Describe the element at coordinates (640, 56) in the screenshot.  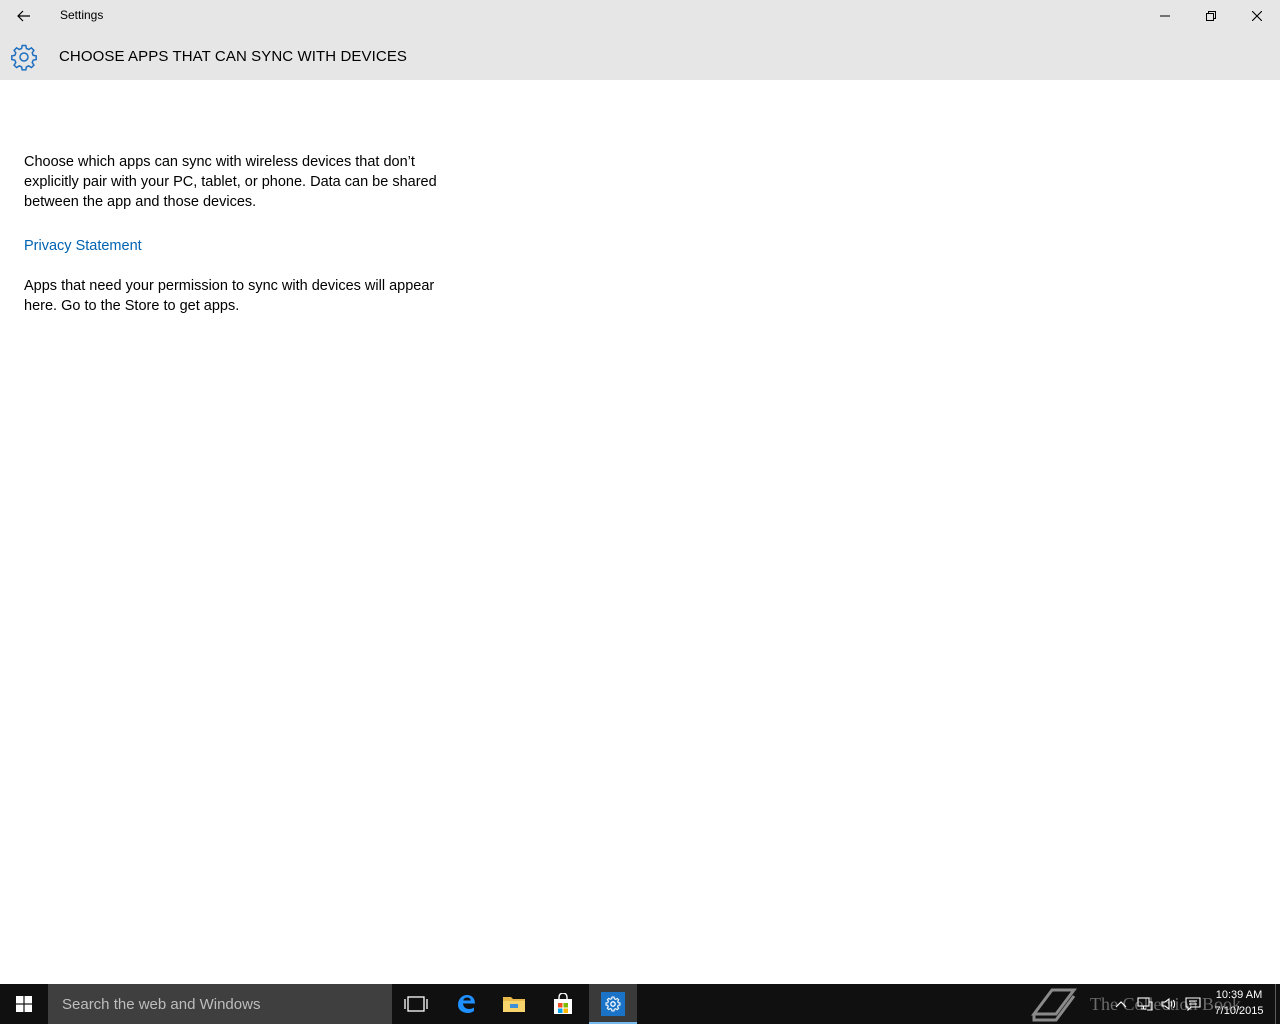
I see `page-header: CHOOSE APPS THAT CAN SYNC WITH DEVICES` at that location.